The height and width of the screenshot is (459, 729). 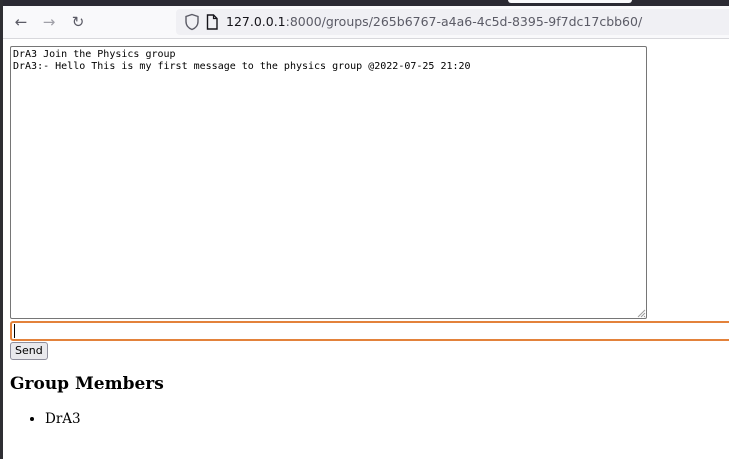 I want to click on shield-icon, so click(x=192, y=22).